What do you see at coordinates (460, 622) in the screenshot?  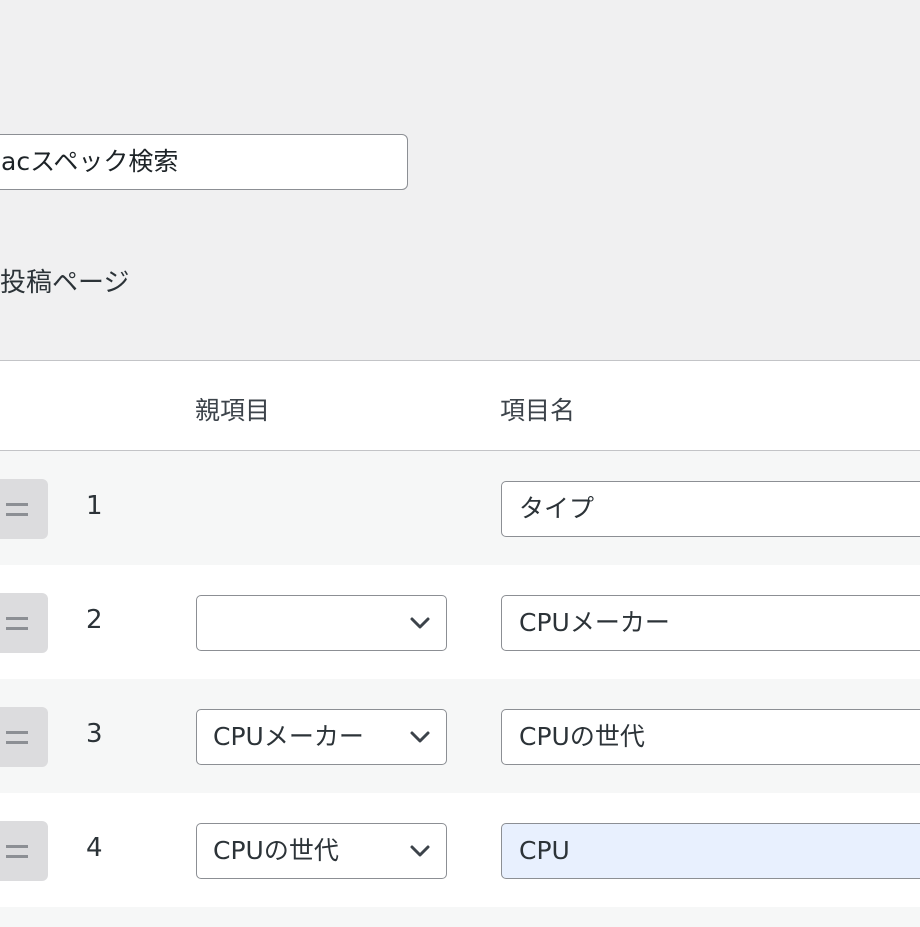 I see `table-row: 2 CPUメーカー` at bounding box center [460, 622].